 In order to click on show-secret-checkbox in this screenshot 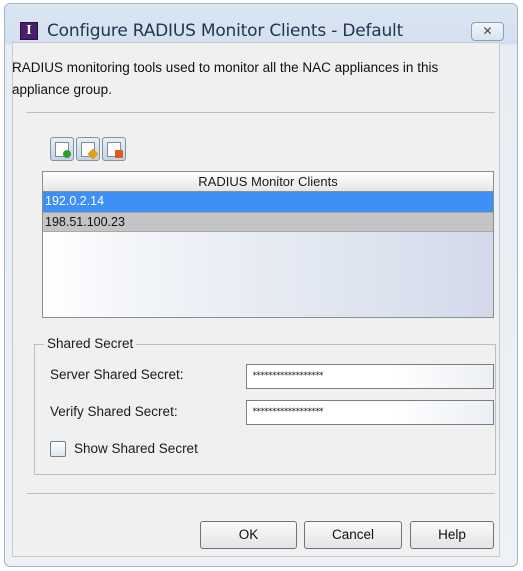, I will do `click(58, 449)`.